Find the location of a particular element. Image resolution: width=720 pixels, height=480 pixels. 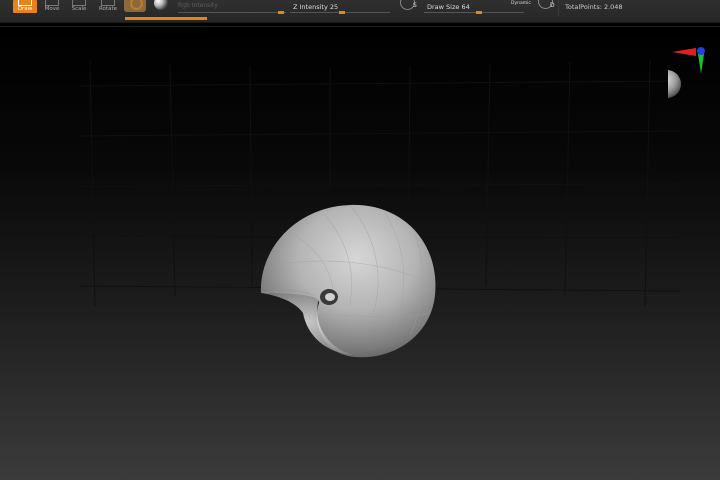

symmetry-letter: S is located at coordinates (415, 5).